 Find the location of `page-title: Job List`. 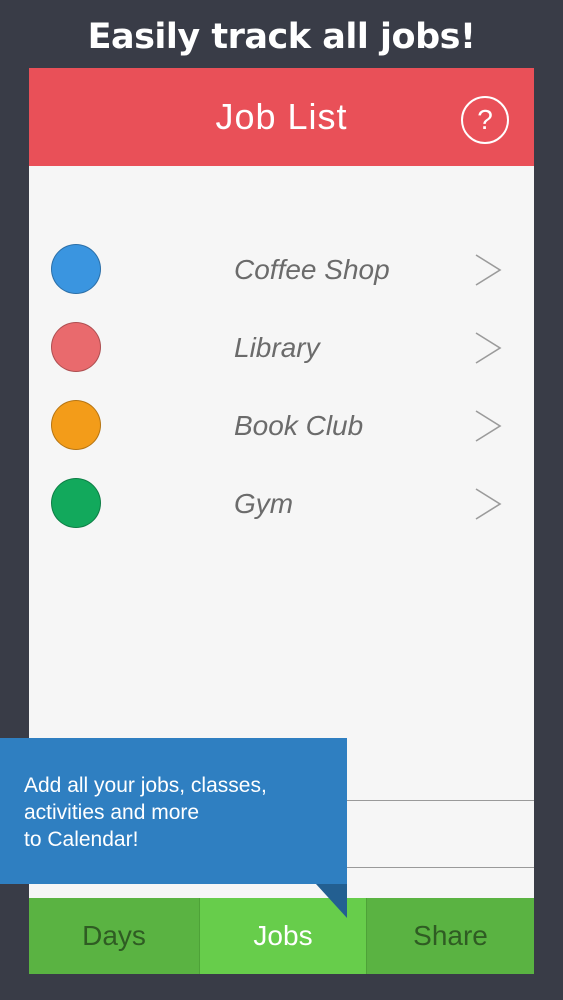

page-title: Job List is located at coordinates (281, 116).